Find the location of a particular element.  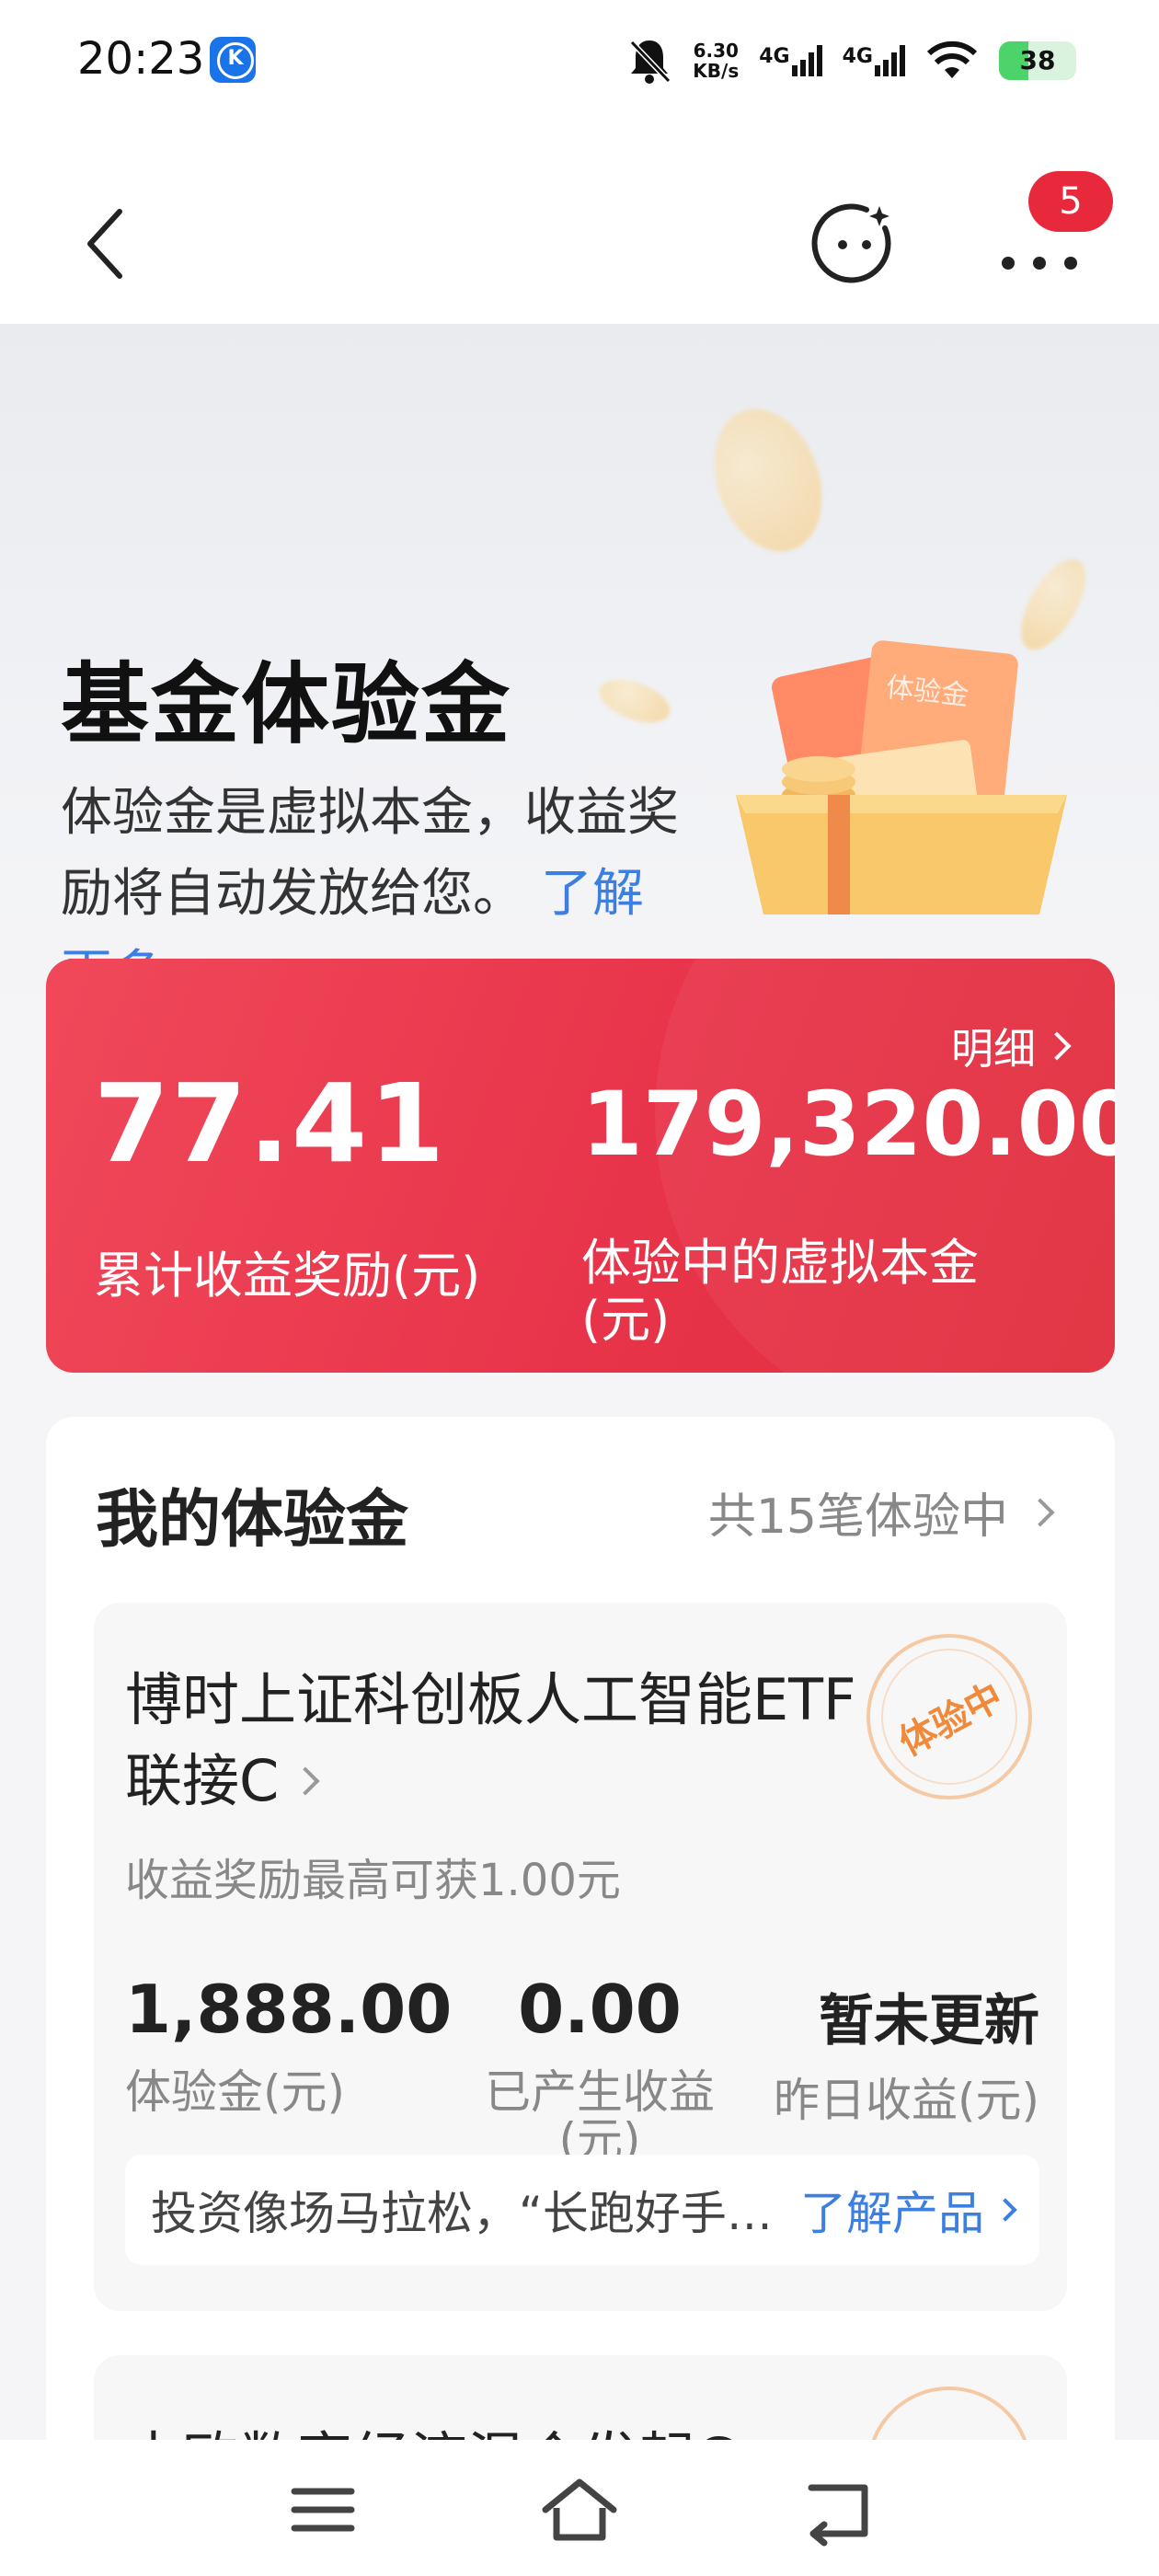

promo-bar: 投资像场马拉松，“长跑好手… 了解产品 is located at coordinates (582, 2210).